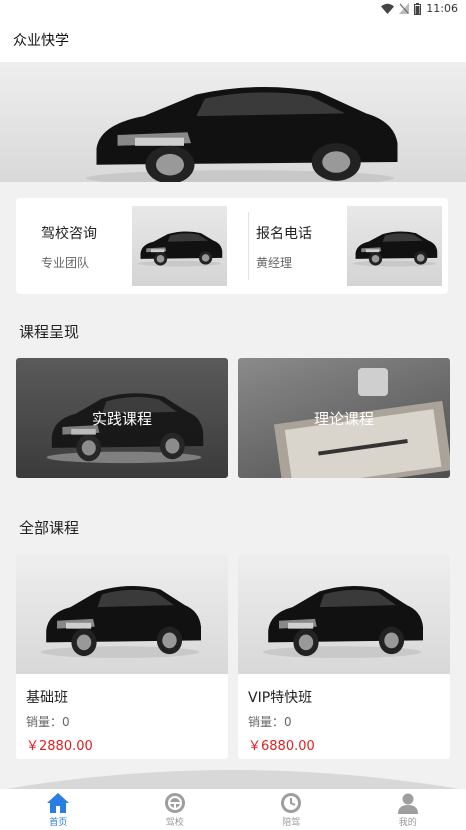 The width and height of the screenshot is (466, 830). What do you see at coordinates (59, 746) in the screenshot?
I see `course-price: ￥2880.00` at bounding box center [59, 746].